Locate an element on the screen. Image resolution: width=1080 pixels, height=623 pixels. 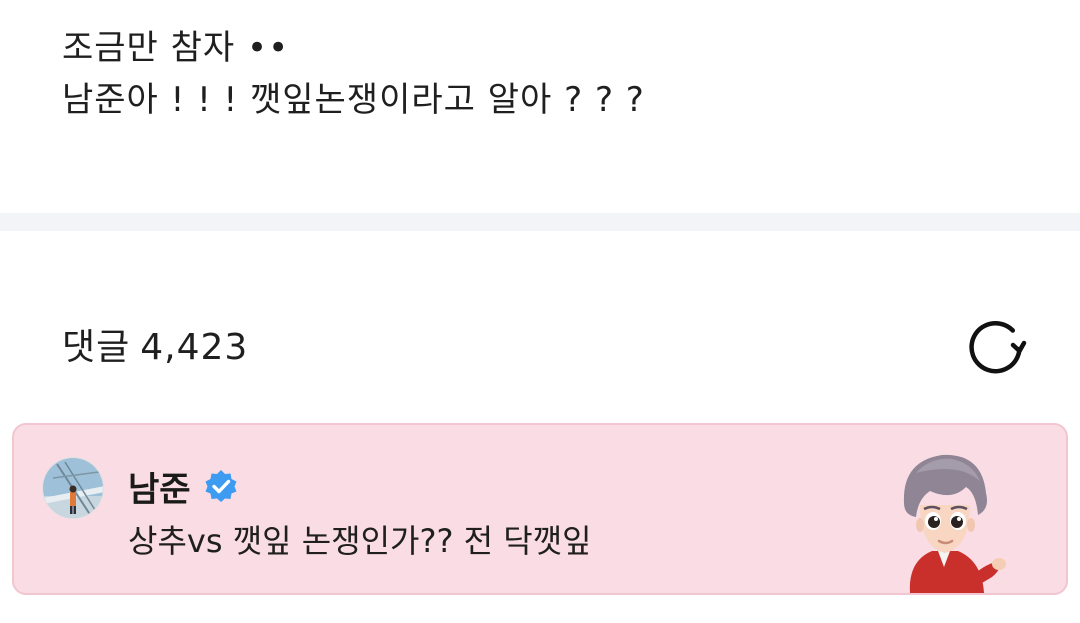
verified-badge-icon is located at coordinates (221, 486).